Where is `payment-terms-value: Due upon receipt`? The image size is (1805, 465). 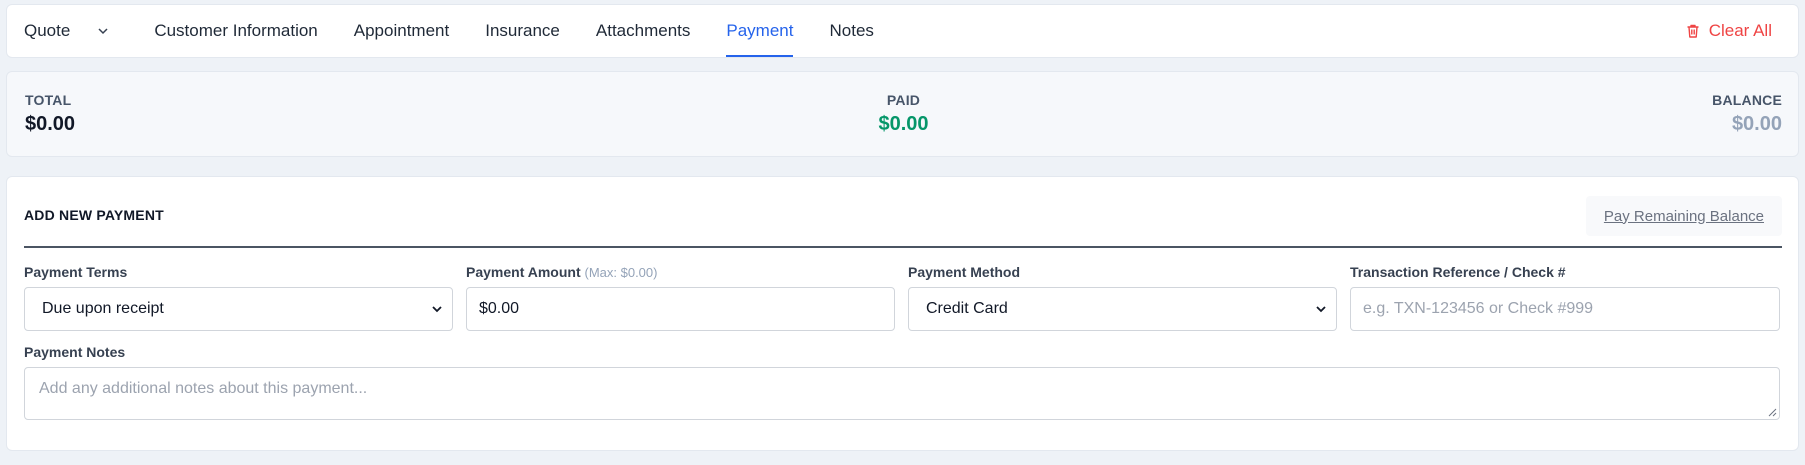 payment-terms-value: Due upon receipt is located at coordinates (103, 308).